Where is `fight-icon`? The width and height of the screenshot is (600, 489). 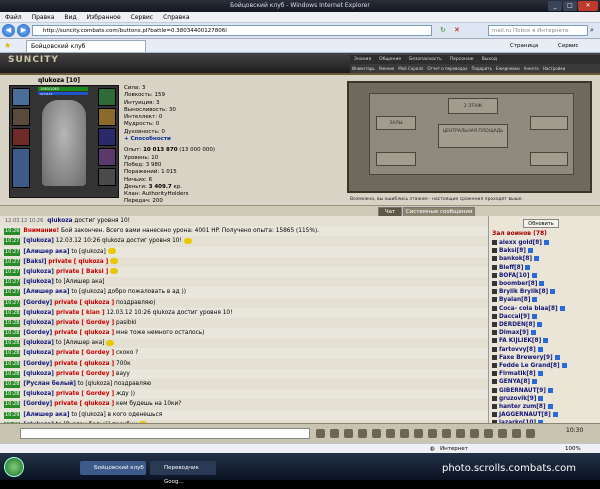
fight-icon is located at coordinates (418, 433).